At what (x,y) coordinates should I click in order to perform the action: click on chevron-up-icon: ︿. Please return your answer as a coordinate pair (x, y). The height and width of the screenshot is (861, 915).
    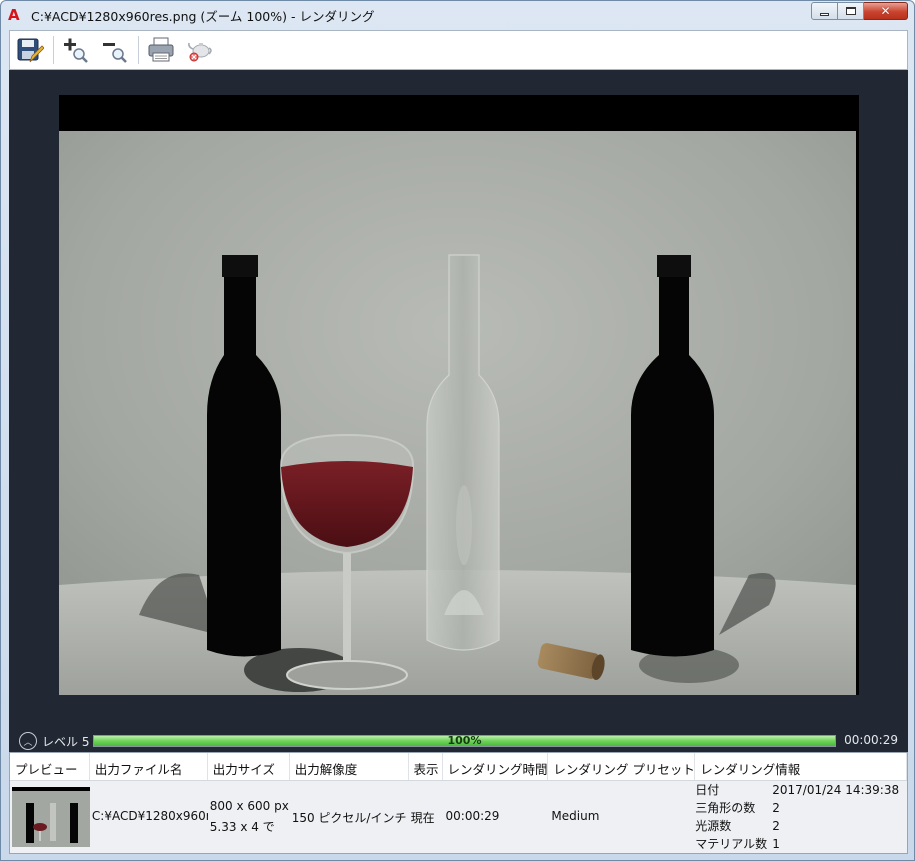
    Looking at the image, I should click on (28, 742).